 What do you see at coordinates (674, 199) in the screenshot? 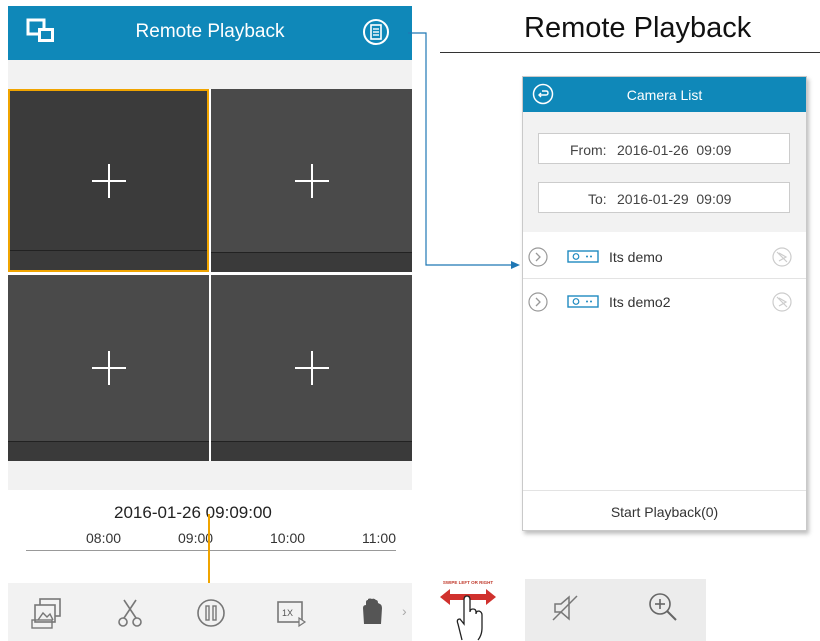
I see `to-value: 2016-01-29 09:09` at bounding box center [674, 199].